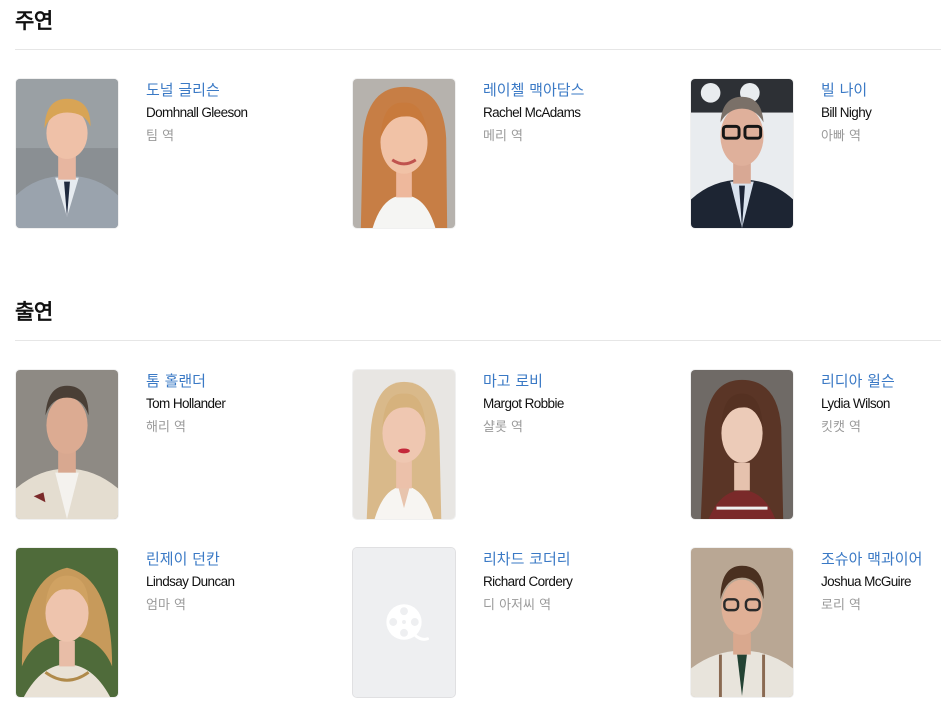  What do you see at coordinates (175, 445) in the screenshot?
I see `cast-card-tom-hollander: 톰 홀랜더 Tom Hollander 해리 역` at bounding box center [175, 445].